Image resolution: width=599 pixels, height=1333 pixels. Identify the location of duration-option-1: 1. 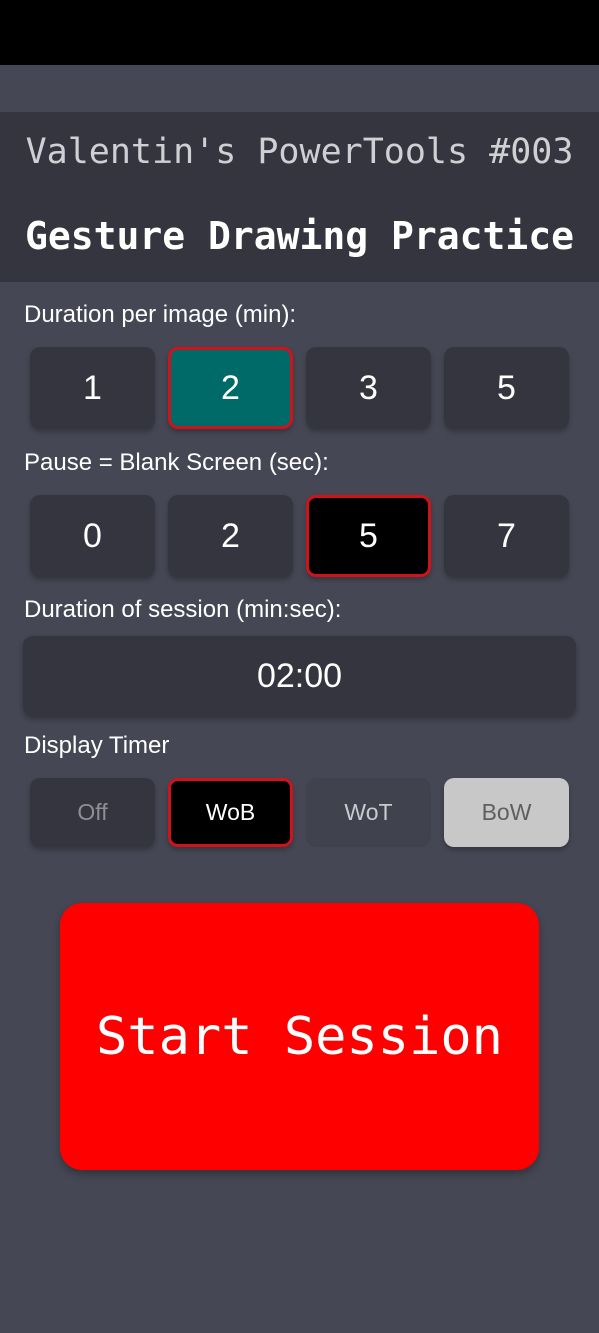
(92, 388).